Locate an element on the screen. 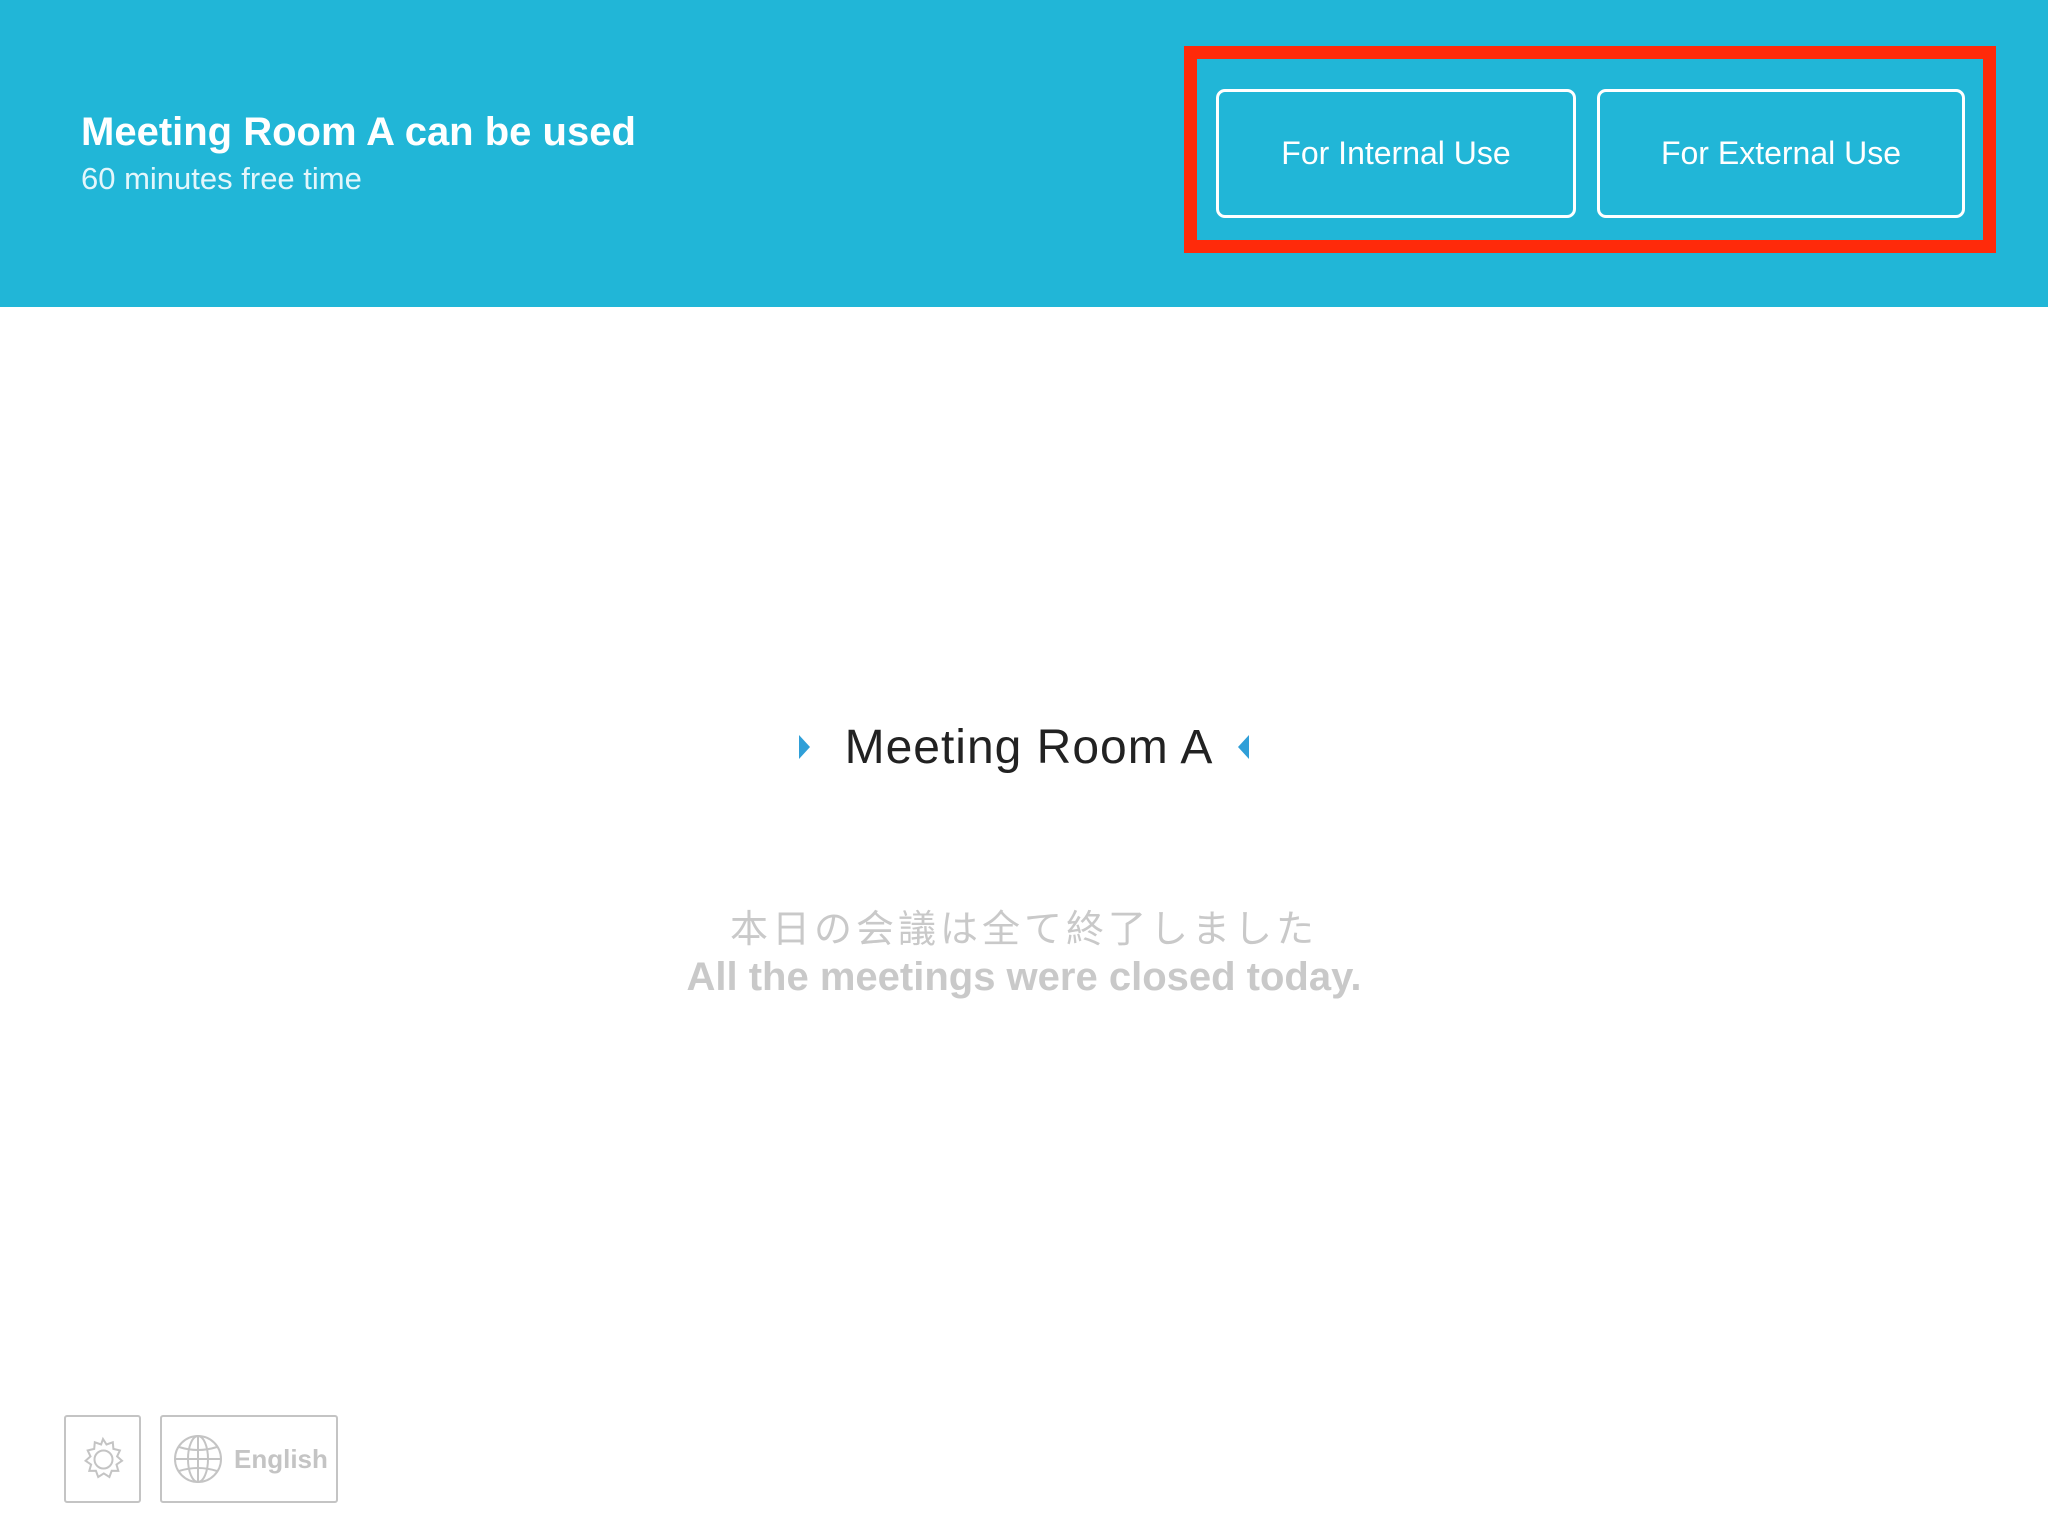 The image size is (2048, 1536). internal-use-button: For Internal Use is located at coordinates (1396, 153).